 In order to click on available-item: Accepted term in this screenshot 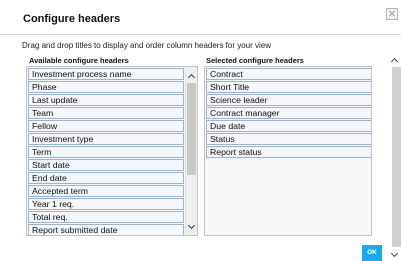, I will do `click(106, 191)`.